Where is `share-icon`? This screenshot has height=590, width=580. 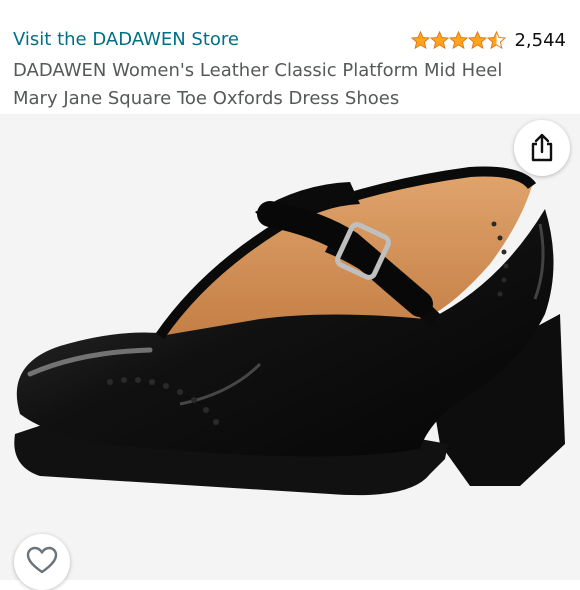
share-icon is located at coordinates (542, 147).